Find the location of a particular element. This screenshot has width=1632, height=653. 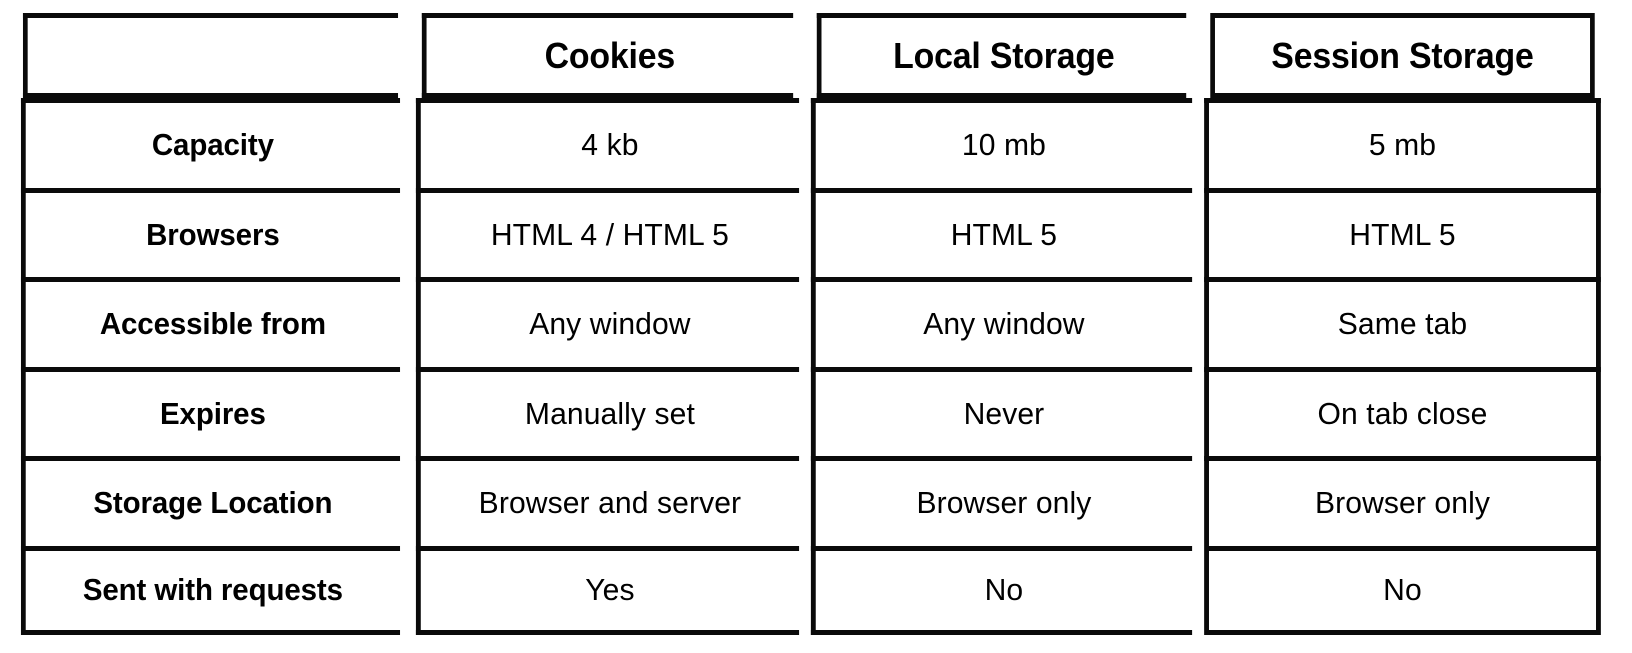

column-header-local-storage: Local Storage is located at coordinates (1001, 55).